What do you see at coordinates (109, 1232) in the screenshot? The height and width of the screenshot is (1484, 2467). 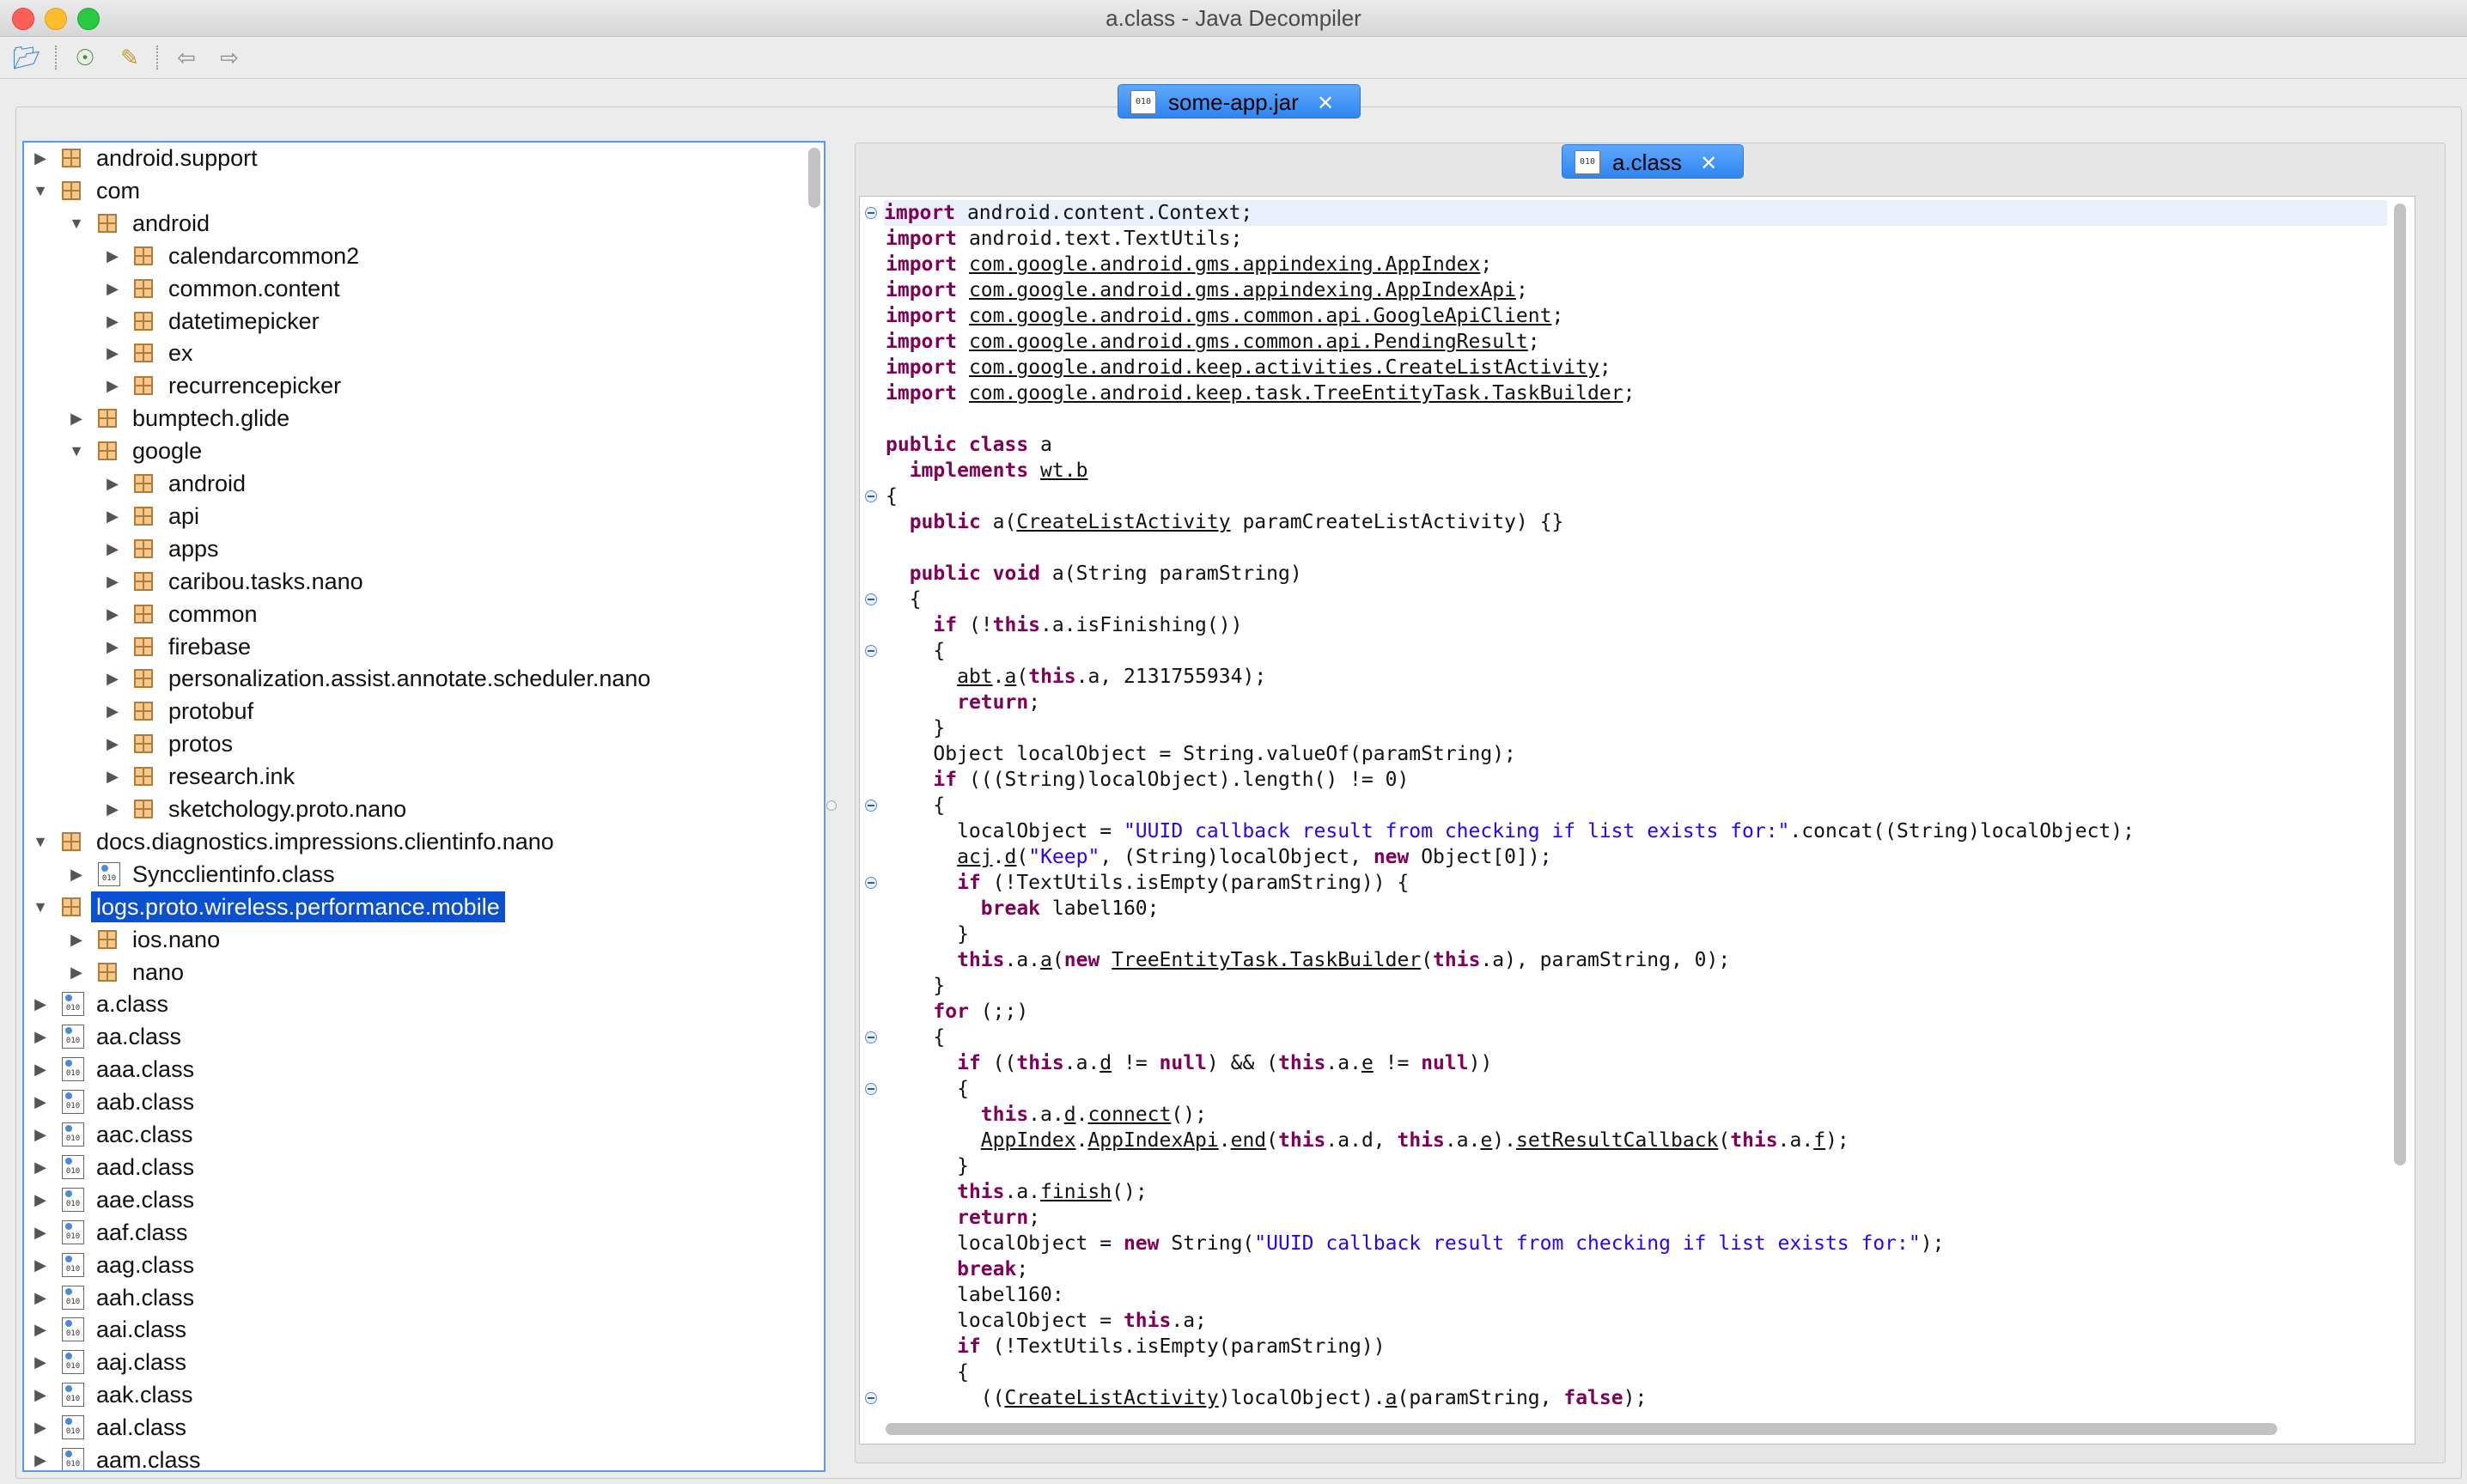 I see `tree-class-item: ▶ 010 aaf.class` at bounding box center [109, 1232].